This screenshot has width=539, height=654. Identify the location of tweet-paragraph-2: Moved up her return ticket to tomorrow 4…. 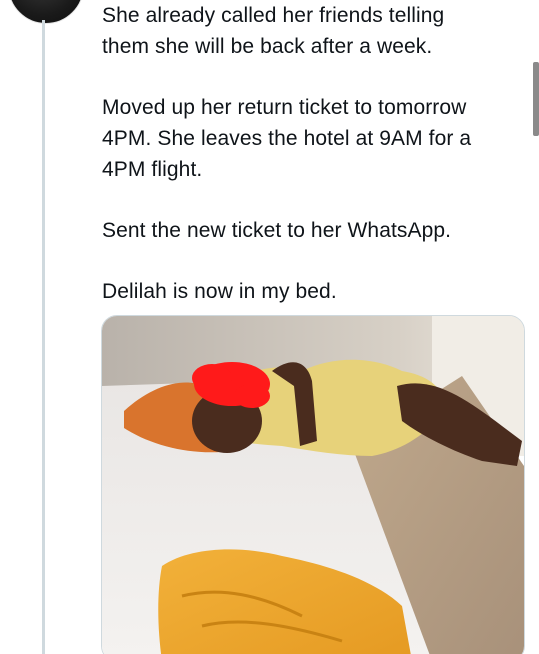
(287, 138).